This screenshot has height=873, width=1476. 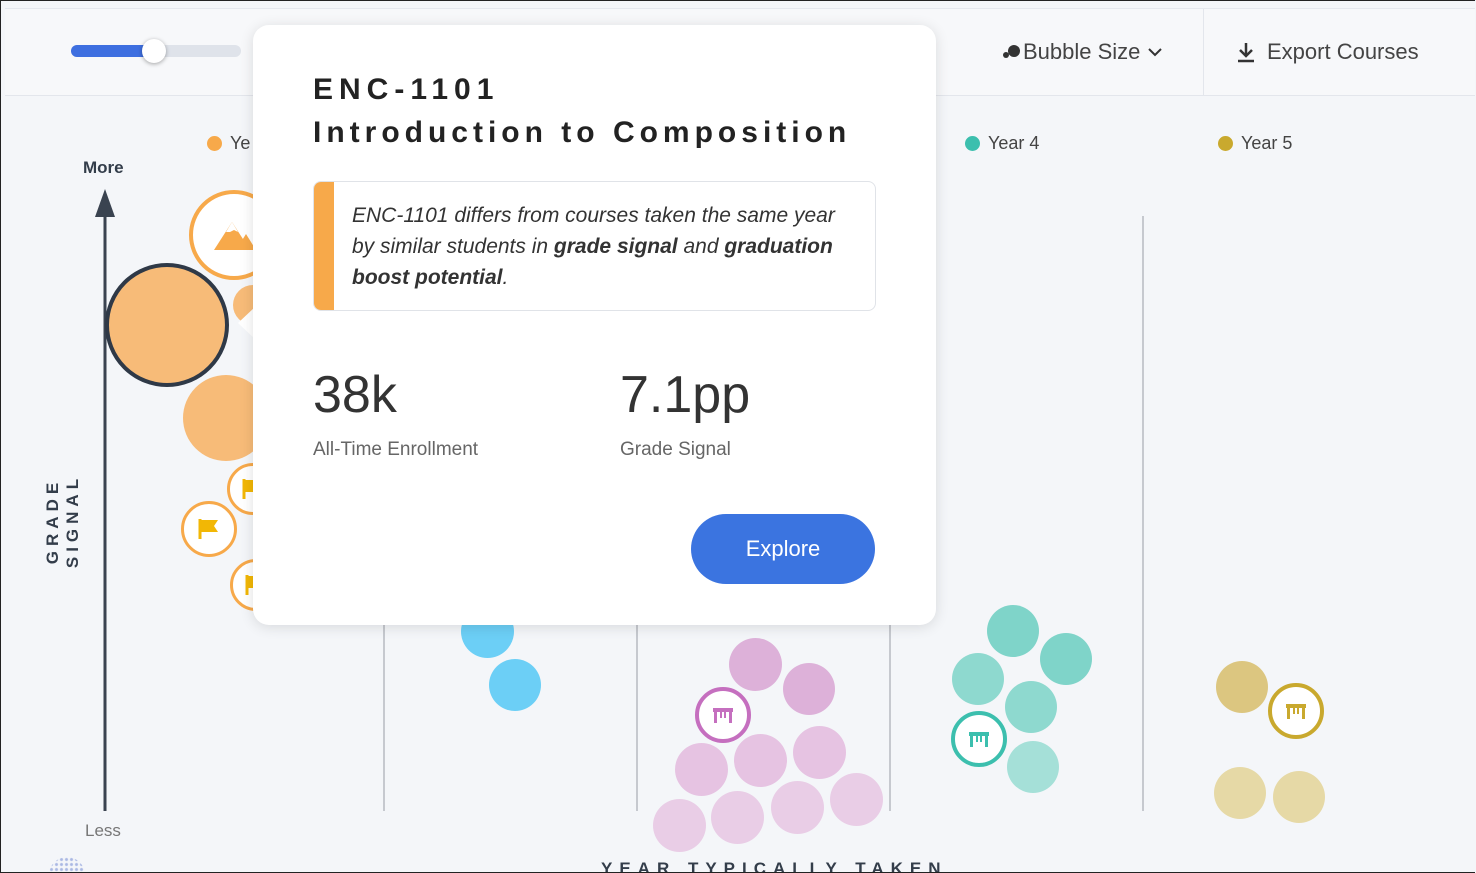 What do you see at coordinates (1011, 51) in the screenshot?
I see `bubbles-icon` at bounding box center [1011, 51].